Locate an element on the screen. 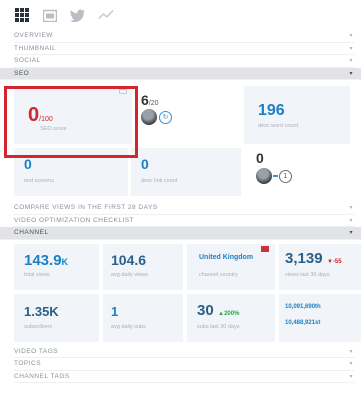 Image resolution: width=361 pixels, height=402 pixels. channel-country-card: United Kingdom channel country is located at coordinates (231, 266).